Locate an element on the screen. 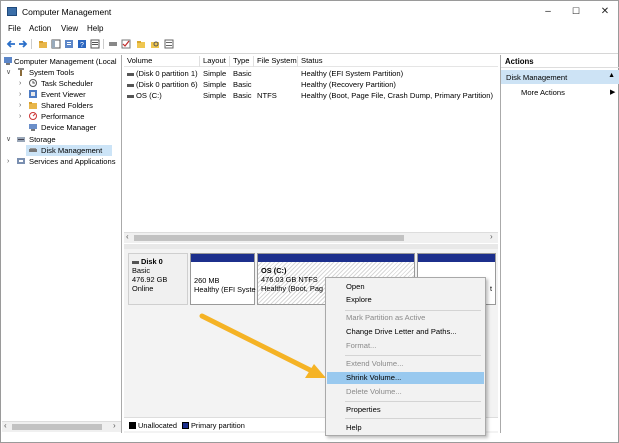 The height and width of the screenshot is (443, 619). partition-status: Healthy (EFI Syste is located at coordinates (225, 289).